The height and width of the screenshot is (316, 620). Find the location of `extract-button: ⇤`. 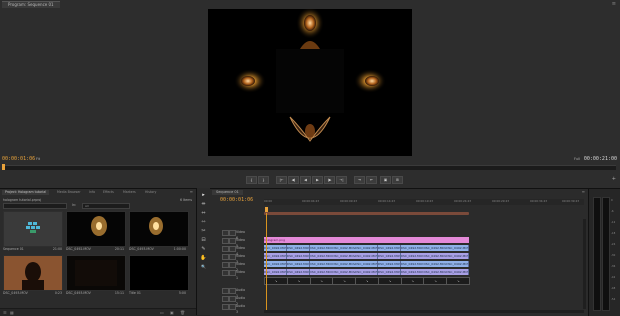

extract-button: ⇤ is located at coordinates (371, 180).